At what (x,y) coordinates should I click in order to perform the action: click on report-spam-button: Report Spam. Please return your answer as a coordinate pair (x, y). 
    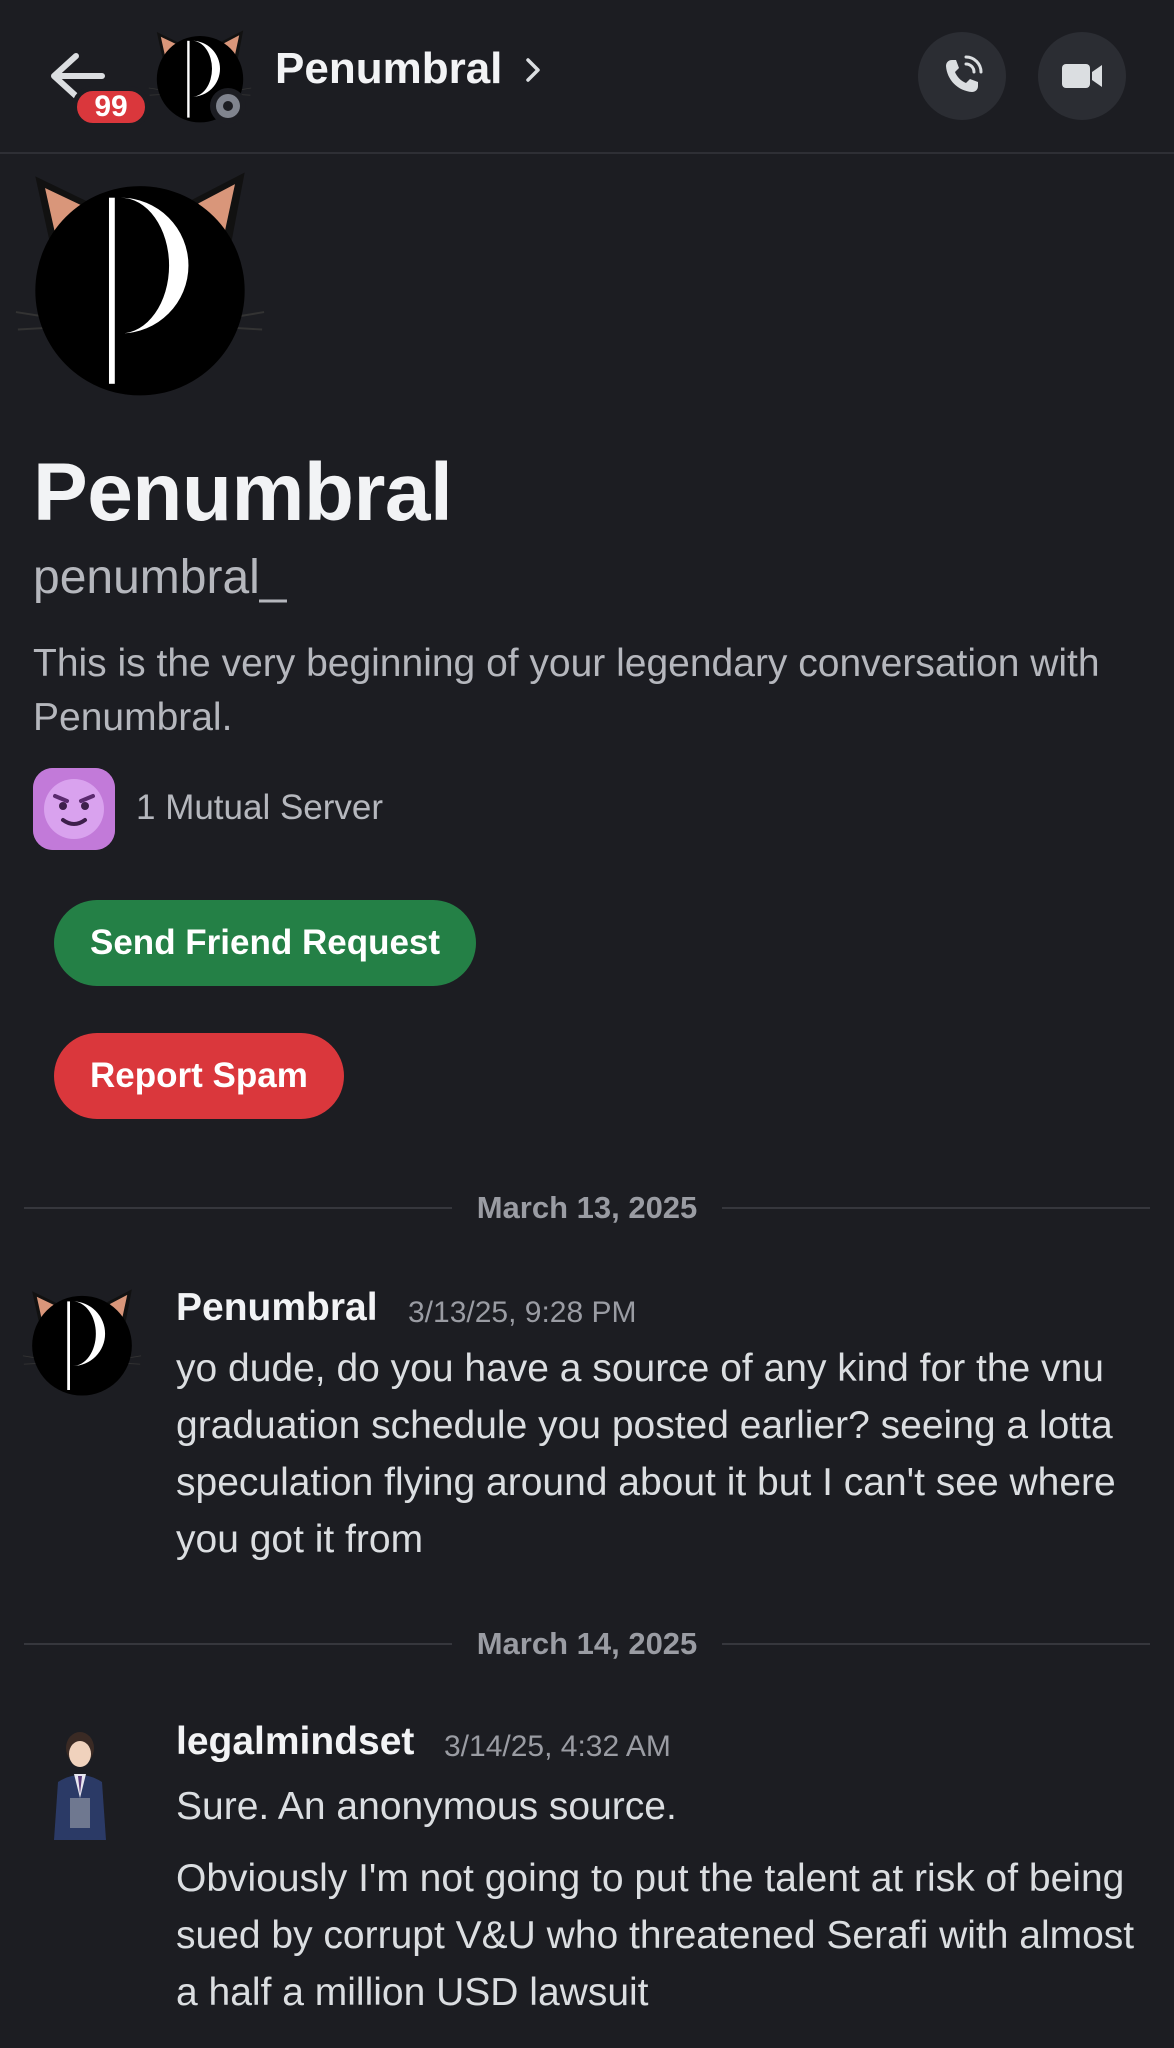
    Looking at the image, I should click on (199, 1076).